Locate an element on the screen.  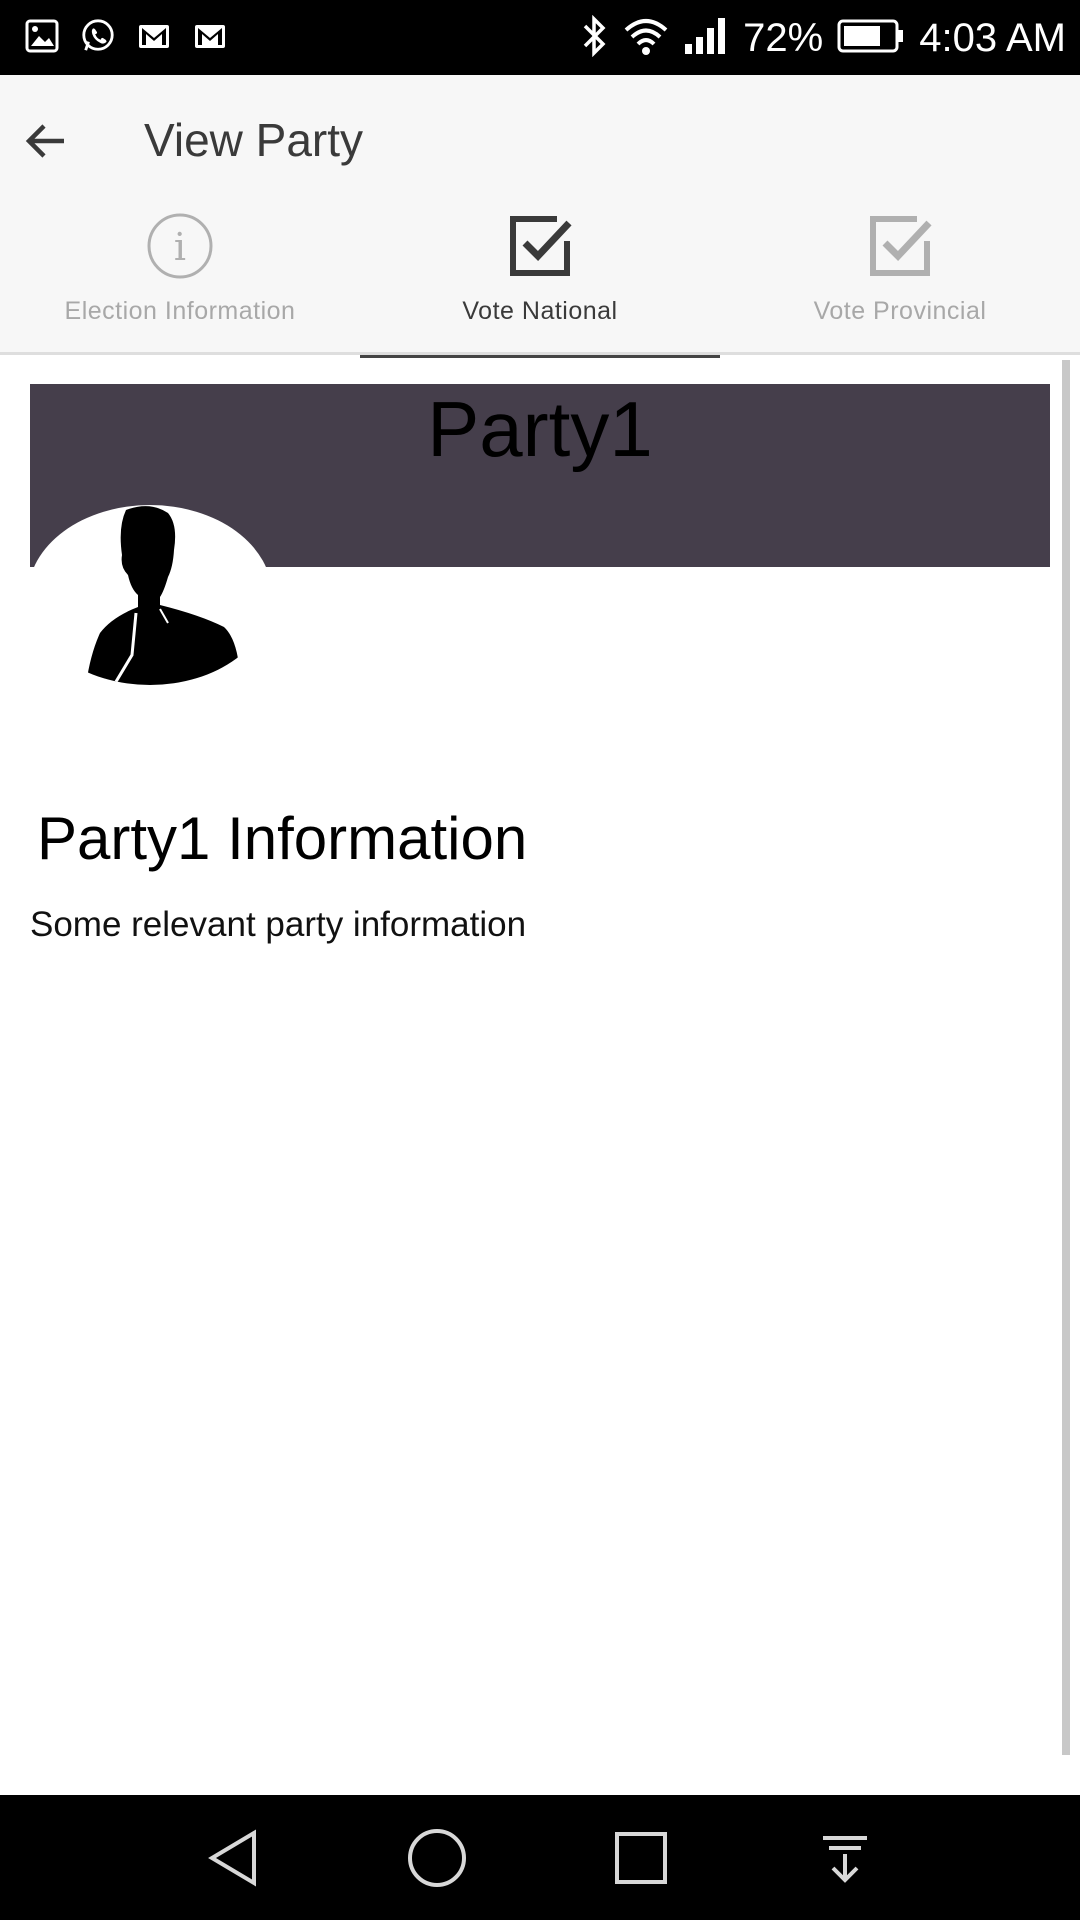
info-icon: i is located at coordinates (180, 246).